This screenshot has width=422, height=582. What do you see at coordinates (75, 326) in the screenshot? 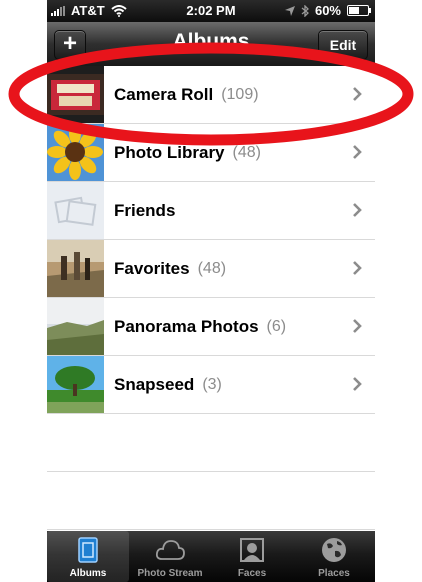
I see `panorama-photos-thumbnail` at bounding box center [75, 326].